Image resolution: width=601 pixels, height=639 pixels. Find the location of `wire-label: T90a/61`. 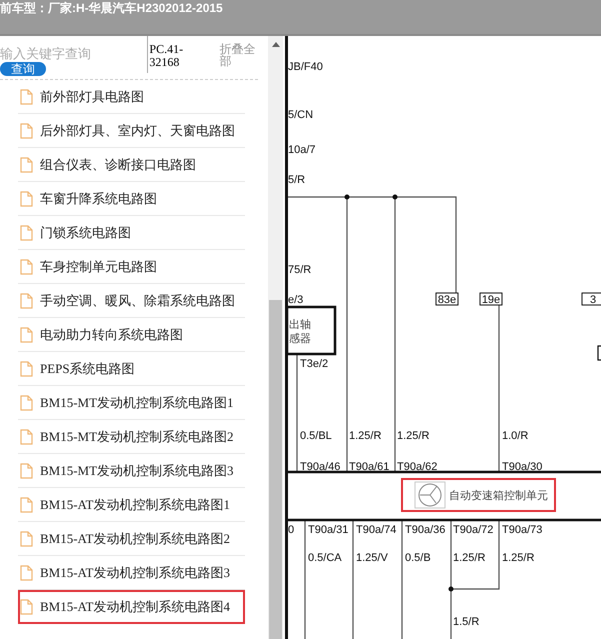

wire-label: T90a/61 is located at coordinates (369, 467).